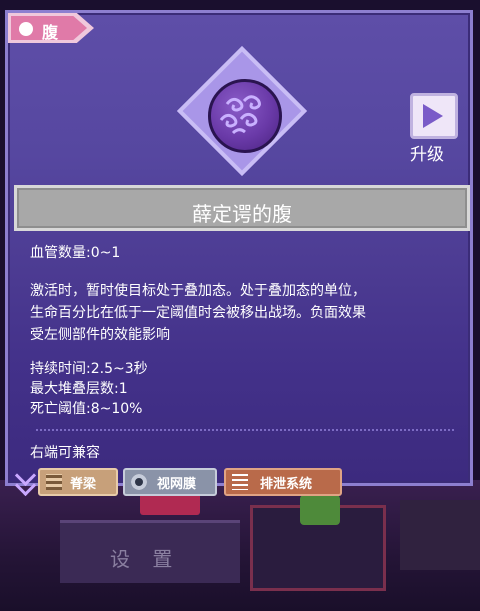  What do you see at coordinates (65, 453) in the screenshot?
I see `compat-label: 右端可兼容` at bounding box center [65, 453].